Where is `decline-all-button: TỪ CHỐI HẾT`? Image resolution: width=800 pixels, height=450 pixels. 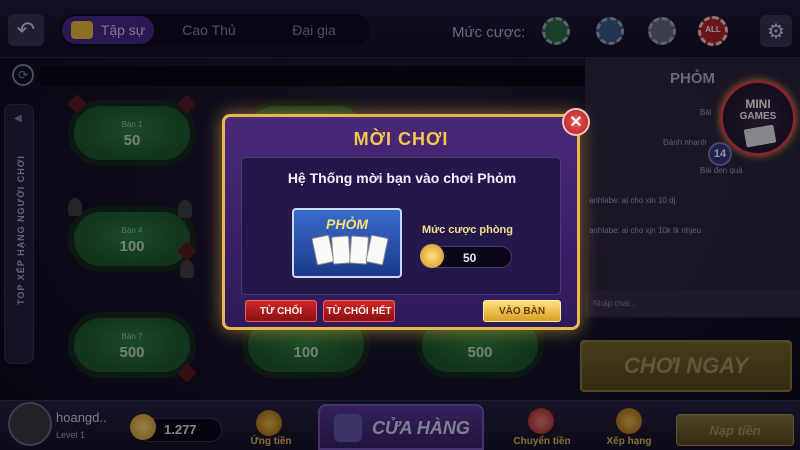
decline-all-button: TỪ CHỐI HẾT is located at coordinates (359, 311).